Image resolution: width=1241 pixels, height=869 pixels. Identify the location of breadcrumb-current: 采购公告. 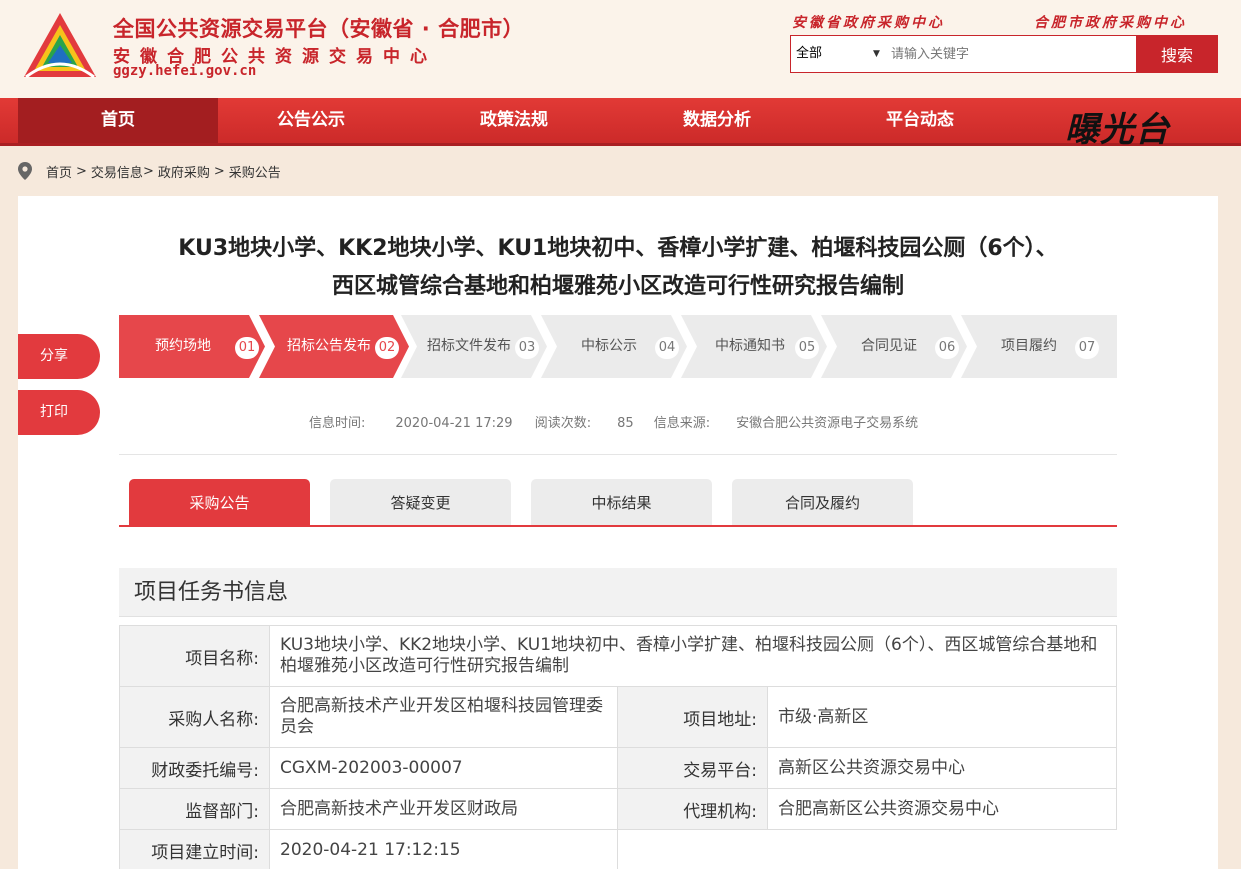
(255, 171).